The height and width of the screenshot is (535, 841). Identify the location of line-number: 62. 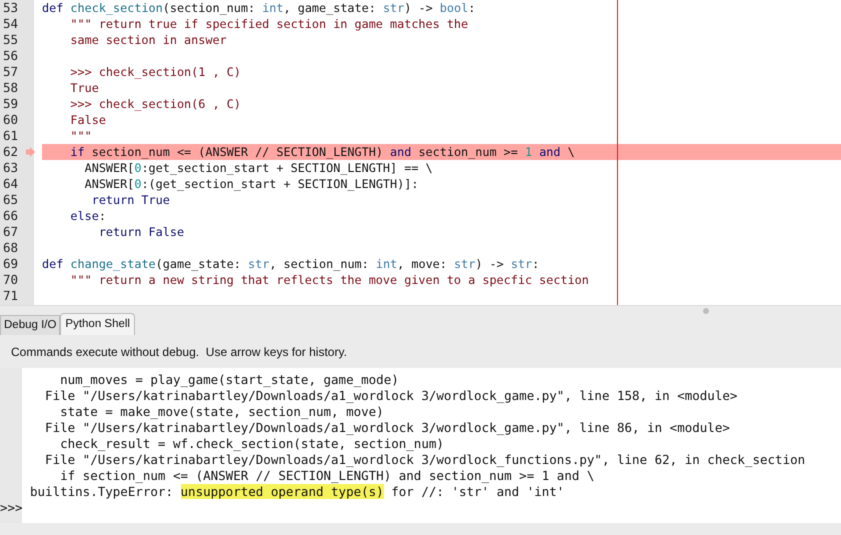
(11, 152).